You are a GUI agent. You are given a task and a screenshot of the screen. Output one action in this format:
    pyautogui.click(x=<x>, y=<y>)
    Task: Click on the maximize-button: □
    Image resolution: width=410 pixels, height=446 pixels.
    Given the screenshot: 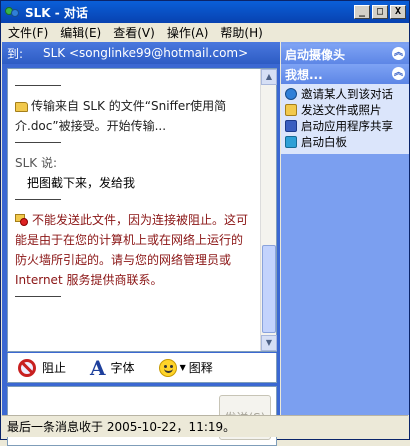 What is the action you would take?
    pyautogui.click(x=380, y=12)
    